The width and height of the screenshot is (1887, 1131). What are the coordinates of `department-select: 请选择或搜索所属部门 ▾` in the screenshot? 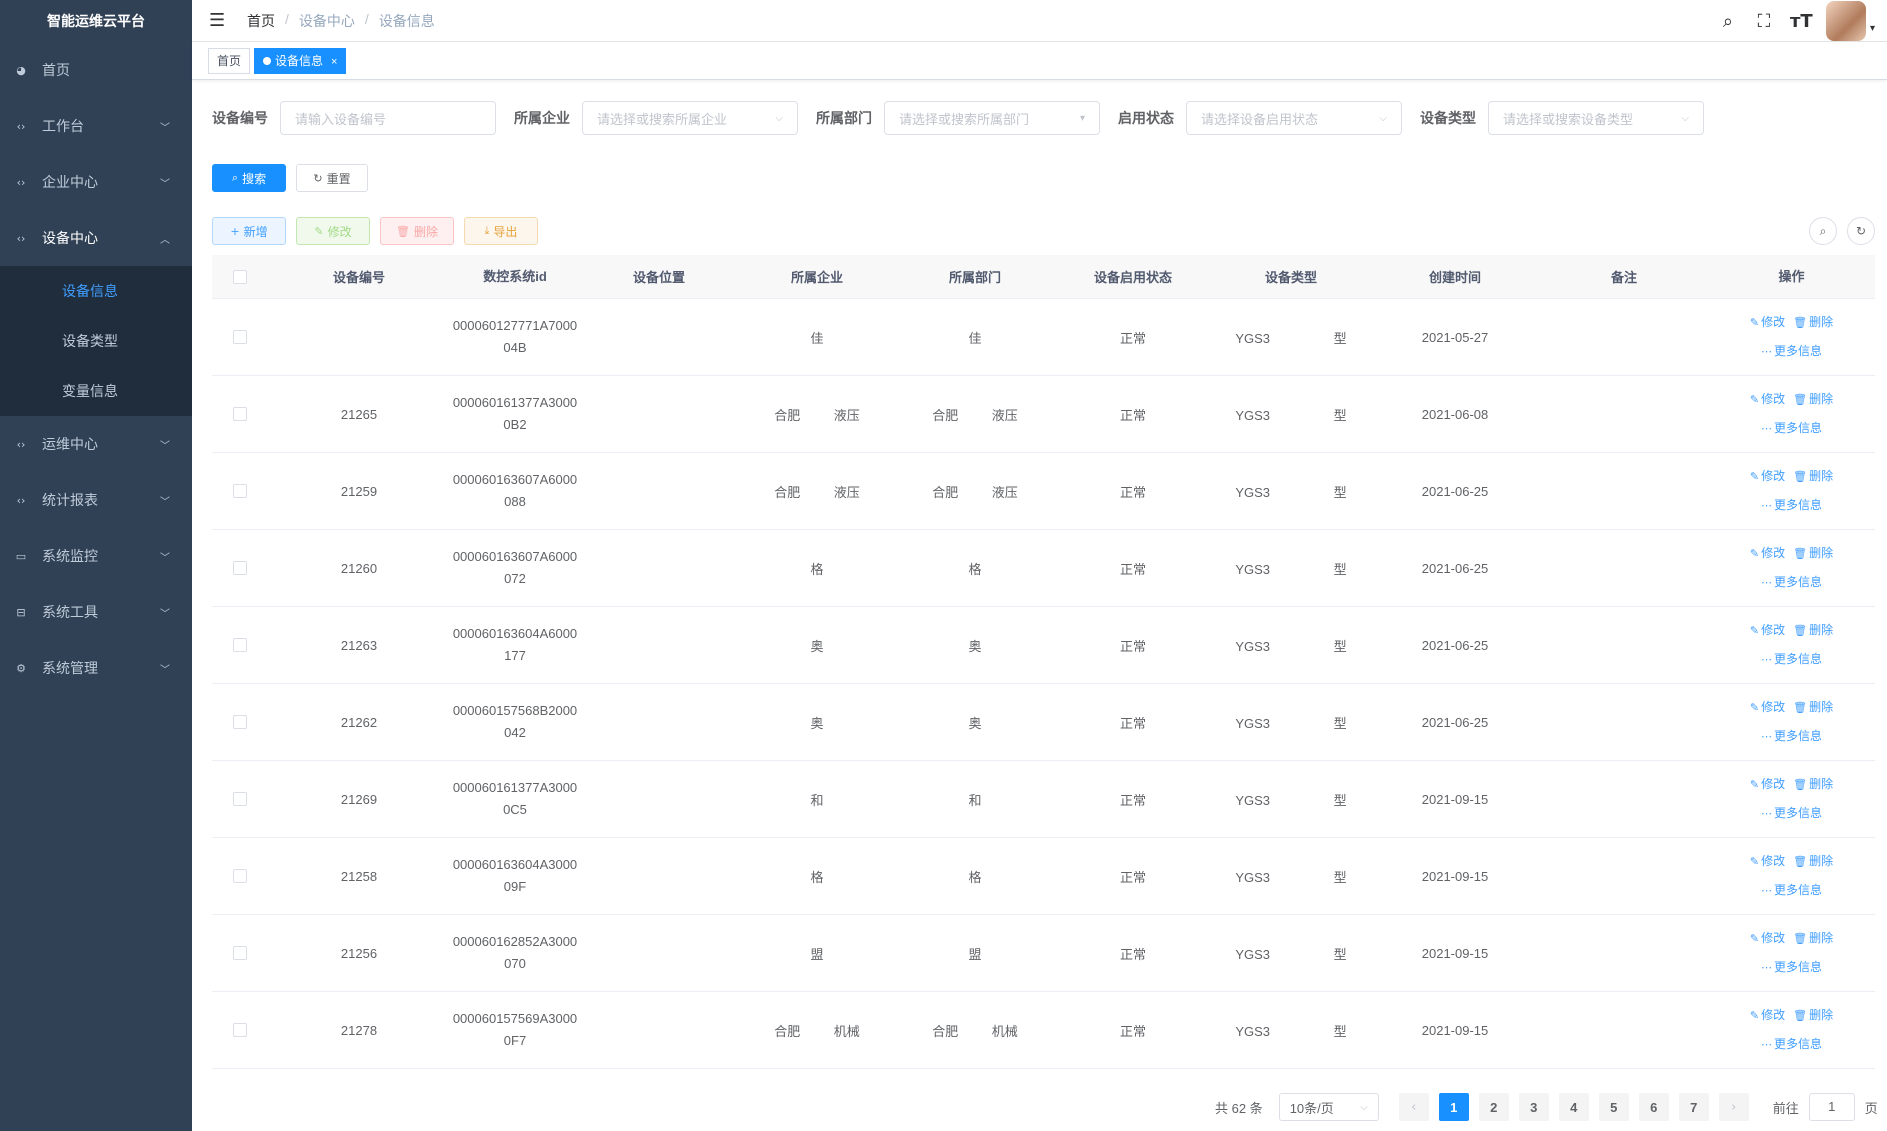 It's located at (992, 118).